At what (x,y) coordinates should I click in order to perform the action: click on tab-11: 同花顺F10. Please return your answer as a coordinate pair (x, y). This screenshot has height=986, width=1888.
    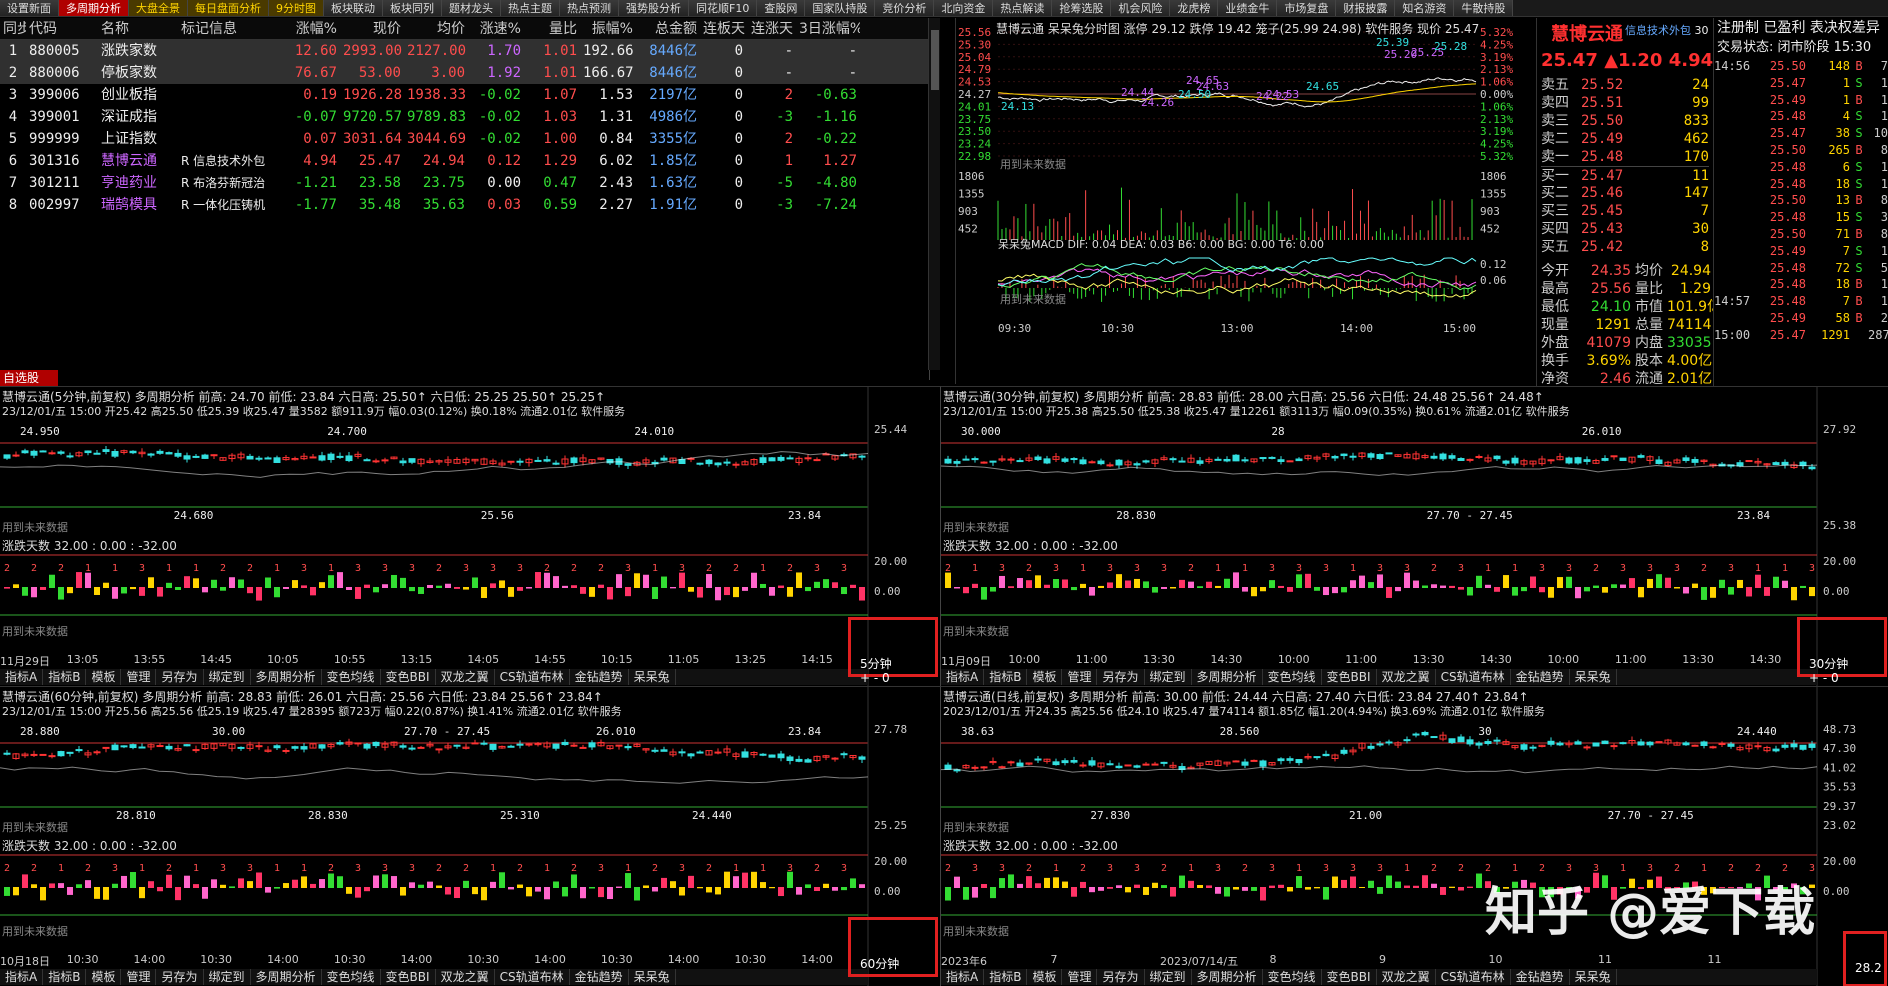
    Looking at the image, I should click on (723, 8).